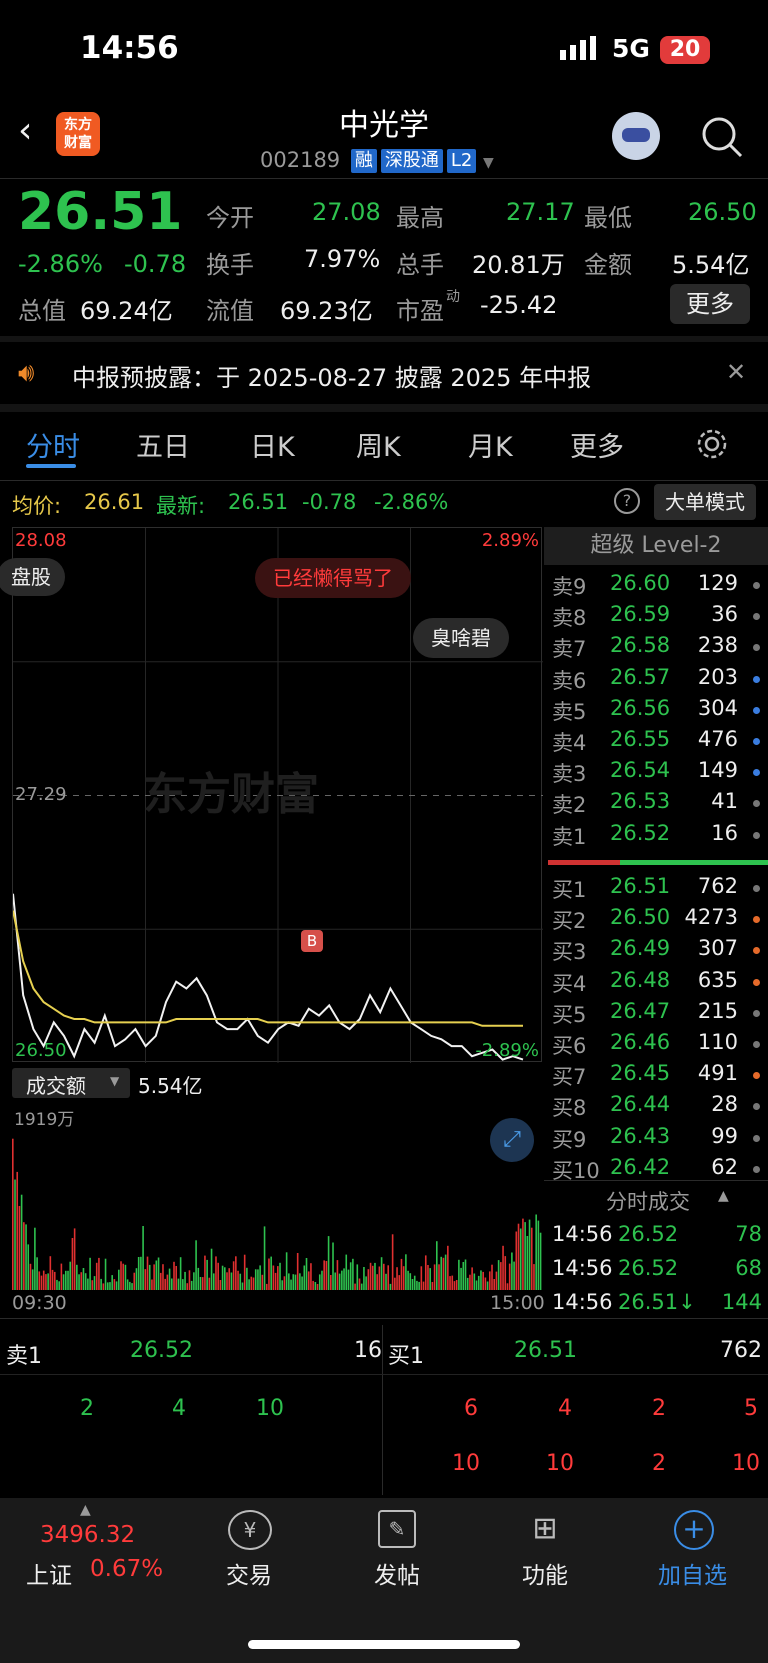  Describe the element at coordinates (545, 1529) in the screenshot. I see `apps-icon: ⊞` at that location.